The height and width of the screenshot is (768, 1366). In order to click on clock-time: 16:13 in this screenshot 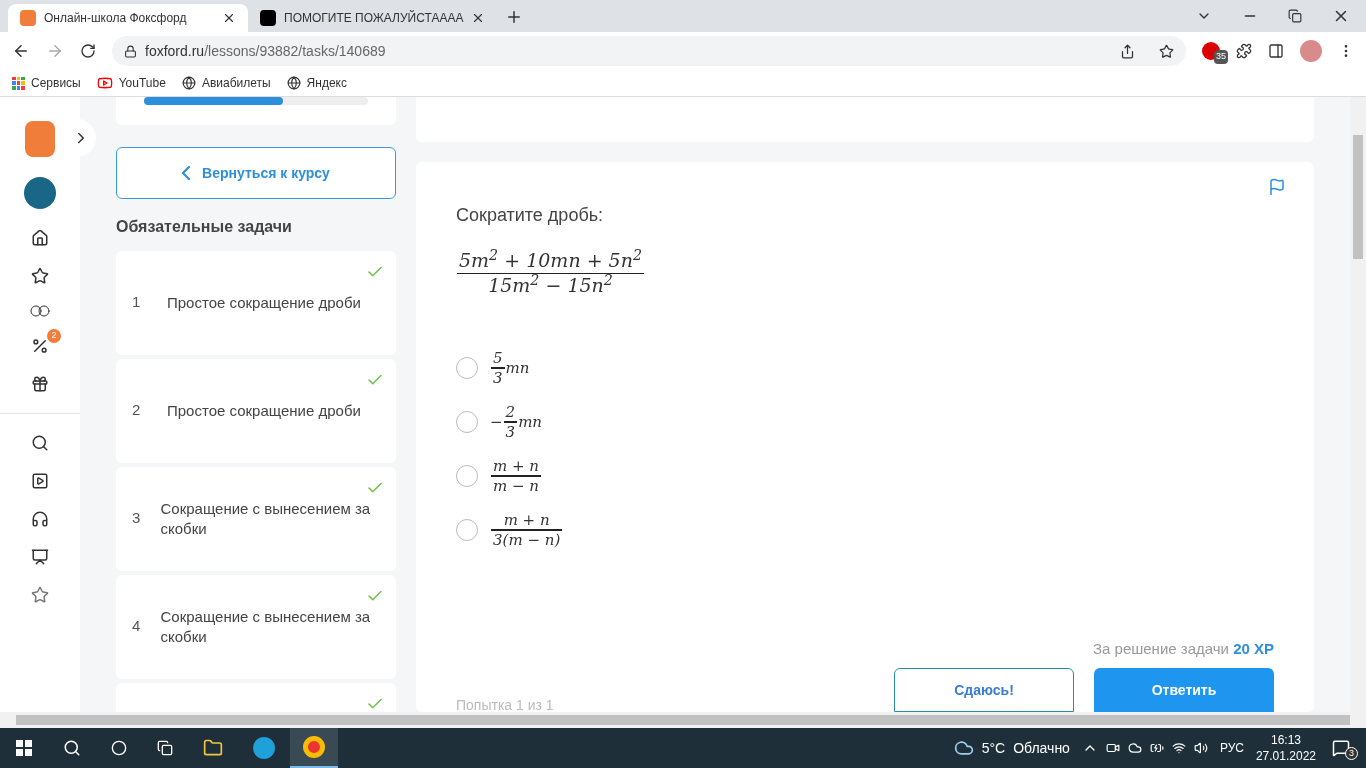, I will do `click(1285, 740)`.